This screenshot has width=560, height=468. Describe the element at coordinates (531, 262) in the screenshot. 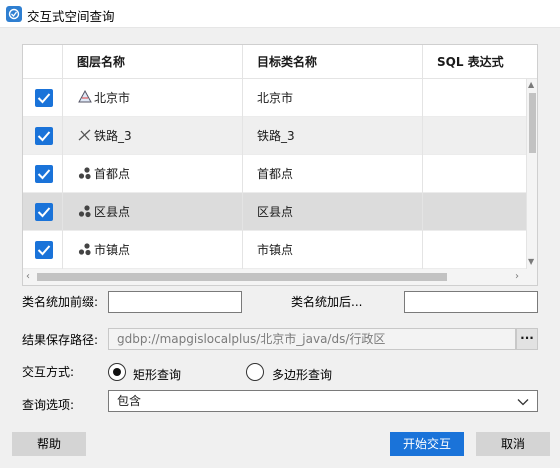

I see `scroll-down-icon: ▼` at that location.